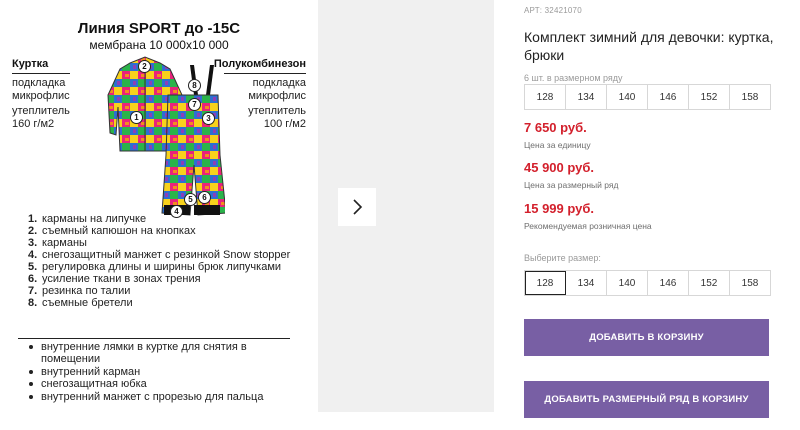 This screenshot has height=430, width=800. What do you see at coordinates (265, 73) in the screenshot?
I see `overalls-heading-underline` at bounding box center [265, 73].